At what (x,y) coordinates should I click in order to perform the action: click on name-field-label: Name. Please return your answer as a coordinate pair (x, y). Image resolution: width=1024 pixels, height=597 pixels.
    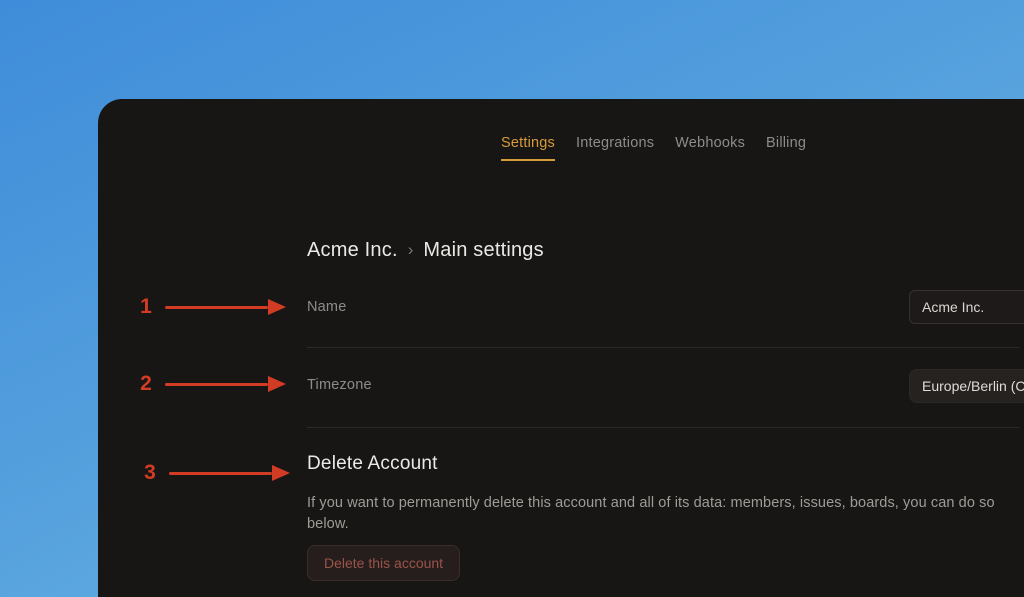
    Looking at the image, I should click on (327, 307).